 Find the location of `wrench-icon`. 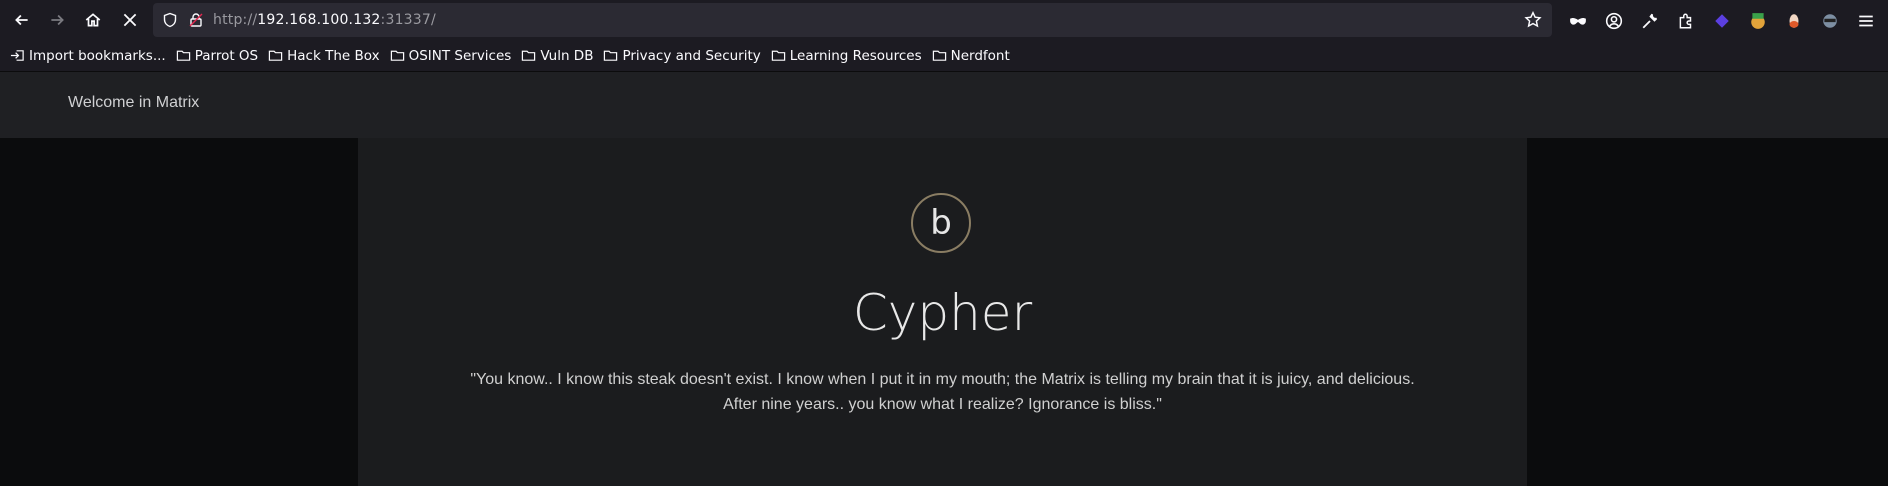

wrench-icon is located at coordinates (1650, 21).